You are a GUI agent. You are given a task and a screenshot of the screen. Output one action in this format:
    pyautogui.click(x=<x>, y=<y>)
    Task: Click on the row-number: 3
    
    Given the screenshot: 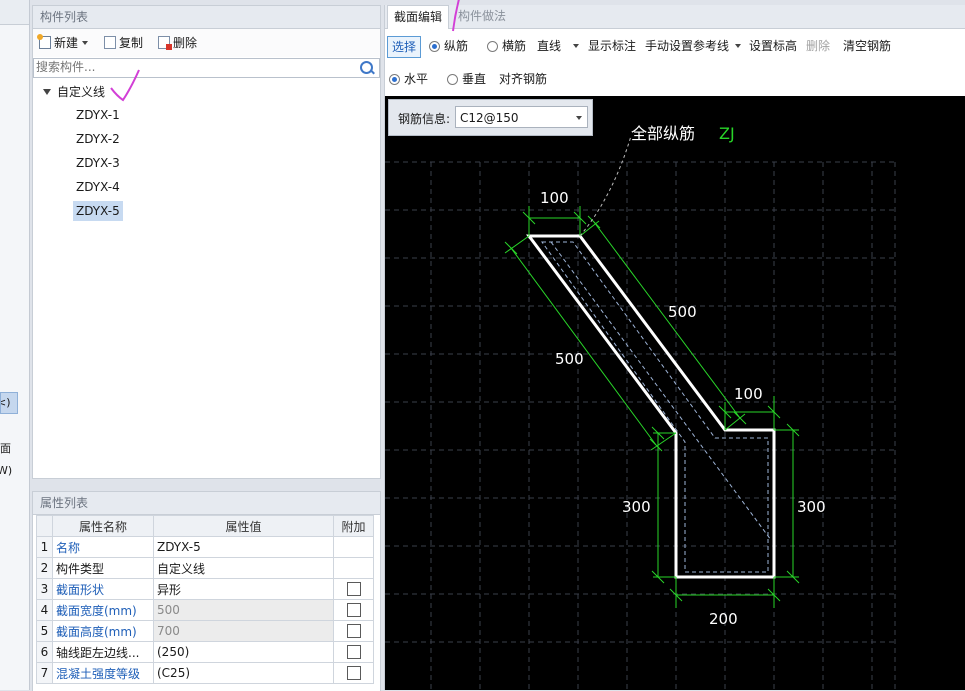 What is the action you would take?
    pyautogui.click(x=44, y=589)
    